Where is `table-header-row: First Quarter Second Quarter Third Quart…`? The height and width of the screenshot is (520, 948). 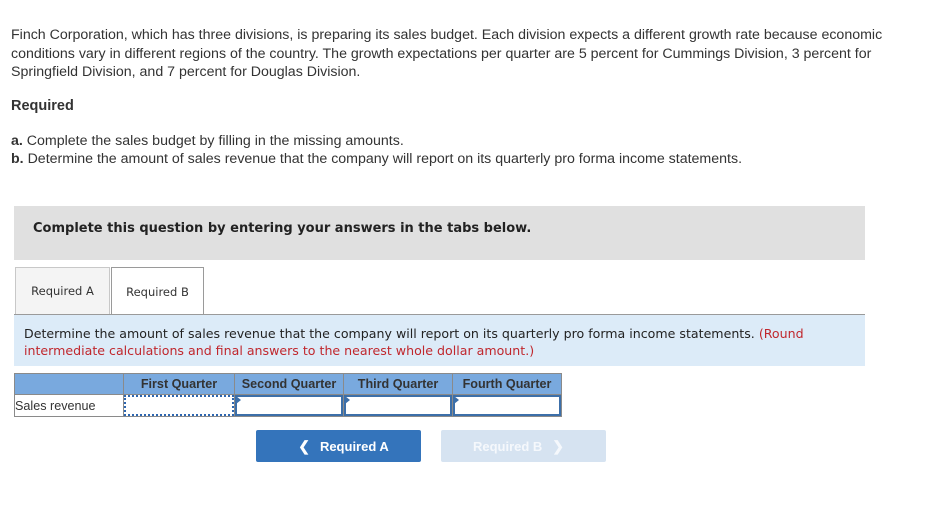
table-header-row: First Quarter Second Quarter Third Quart… is located at coordinates (288, 384).